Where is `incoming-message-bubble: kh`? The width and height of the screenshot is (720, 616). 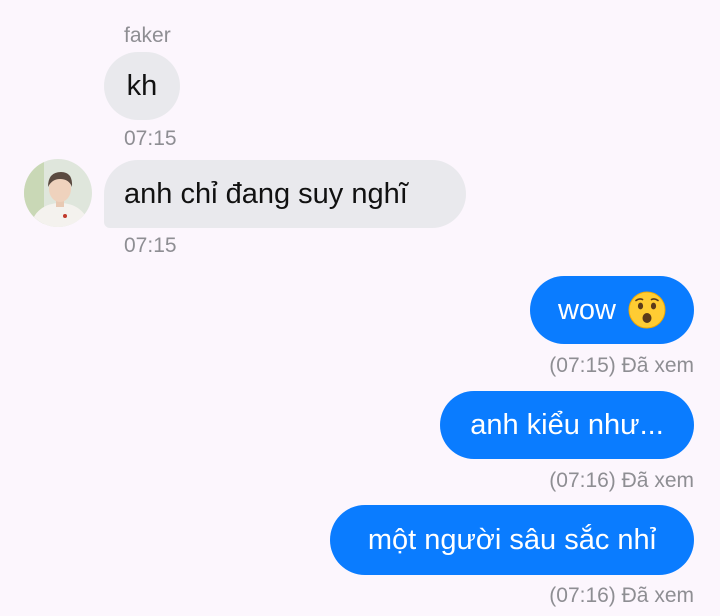
incoming-message-bubble: kh is located at coordinates (142, 86).